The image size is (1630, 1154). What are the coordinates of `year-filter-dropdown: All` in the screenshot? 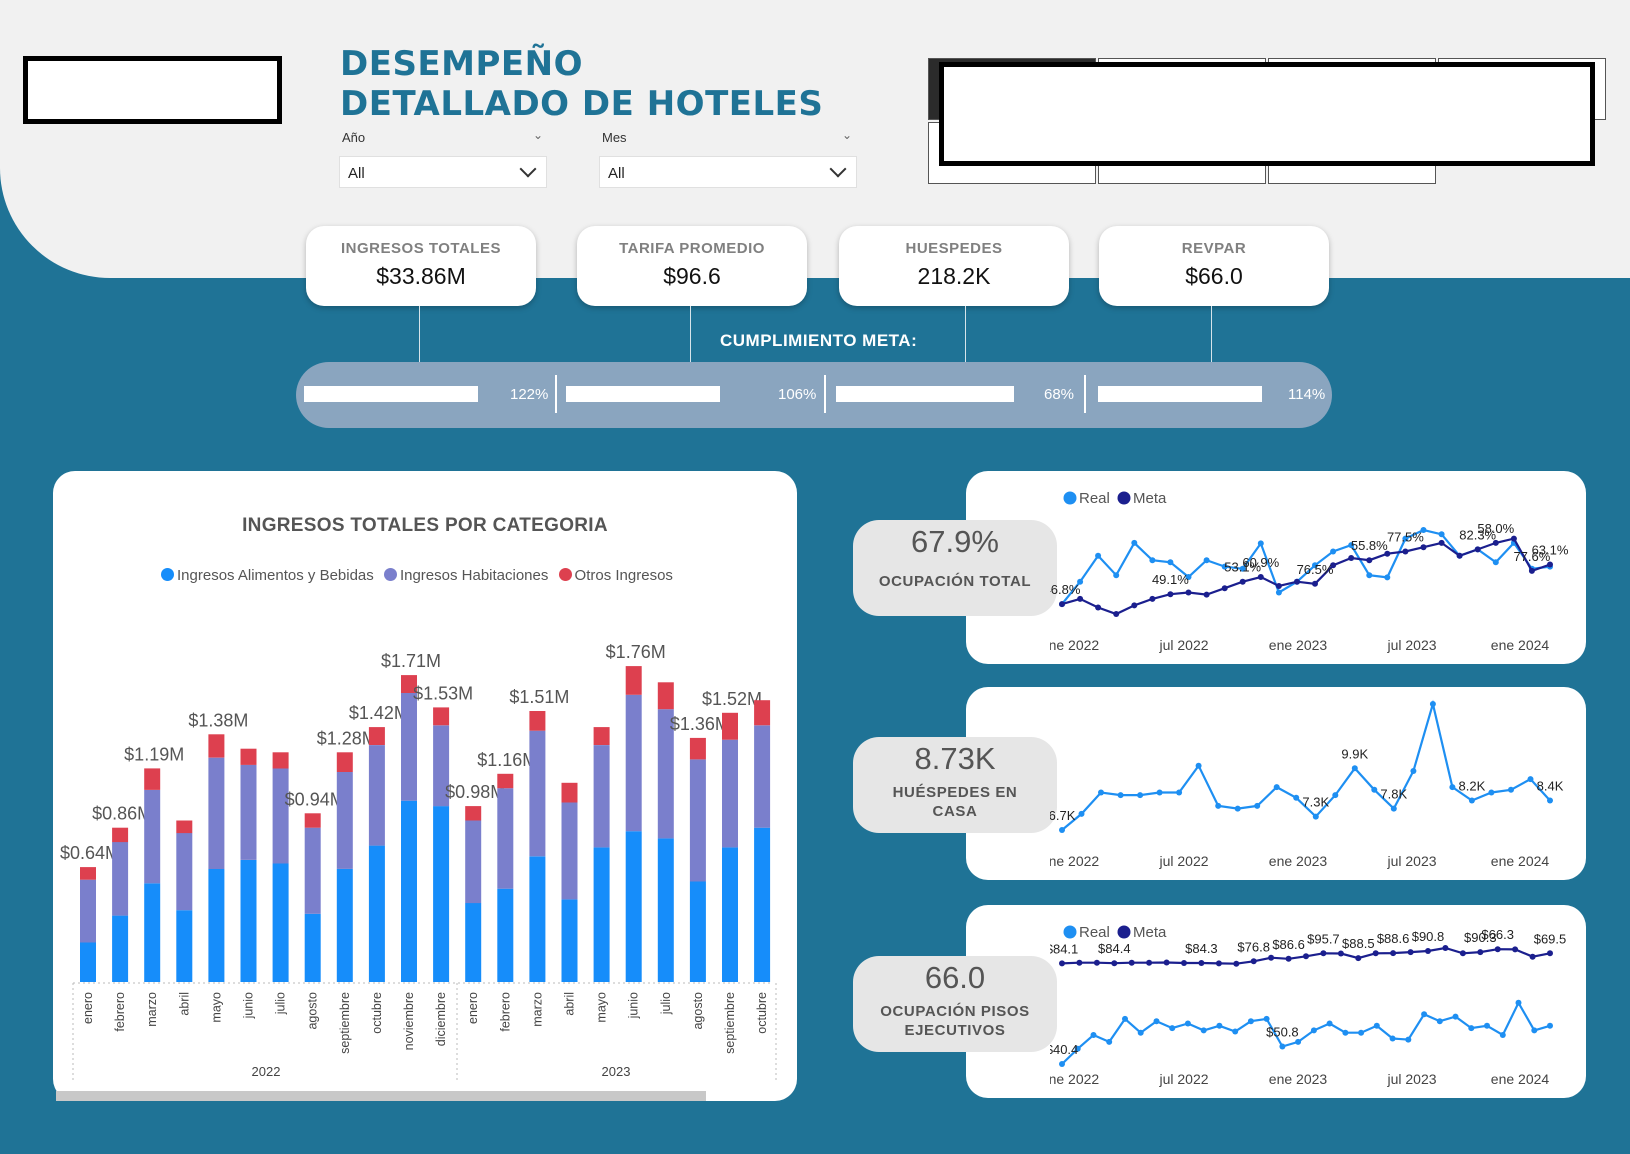 It's located at (443, 172).